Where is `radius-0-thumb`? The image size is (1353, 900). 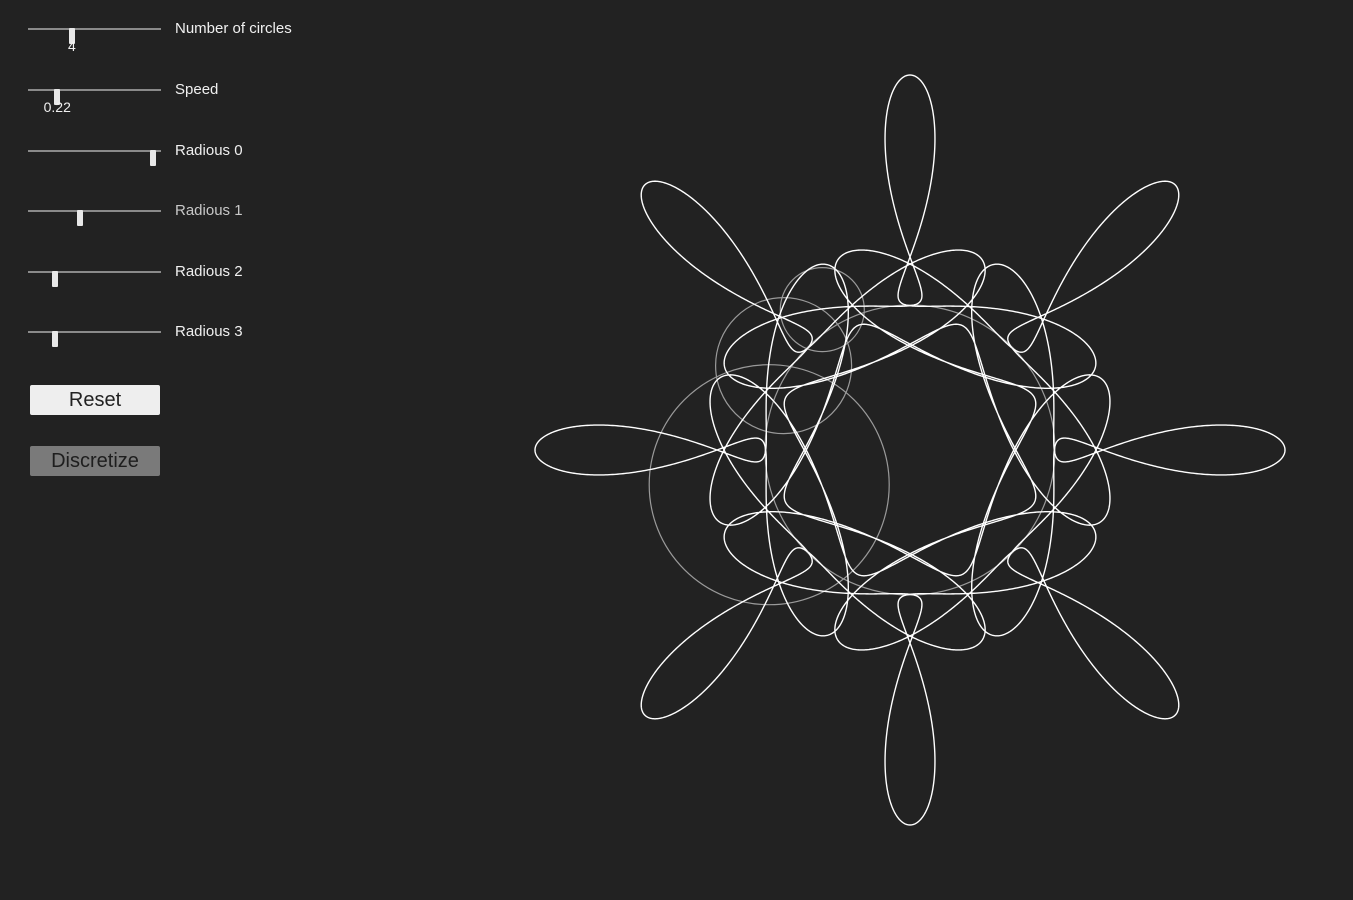
radius-0-thumb is located at coordinates (153, 158).